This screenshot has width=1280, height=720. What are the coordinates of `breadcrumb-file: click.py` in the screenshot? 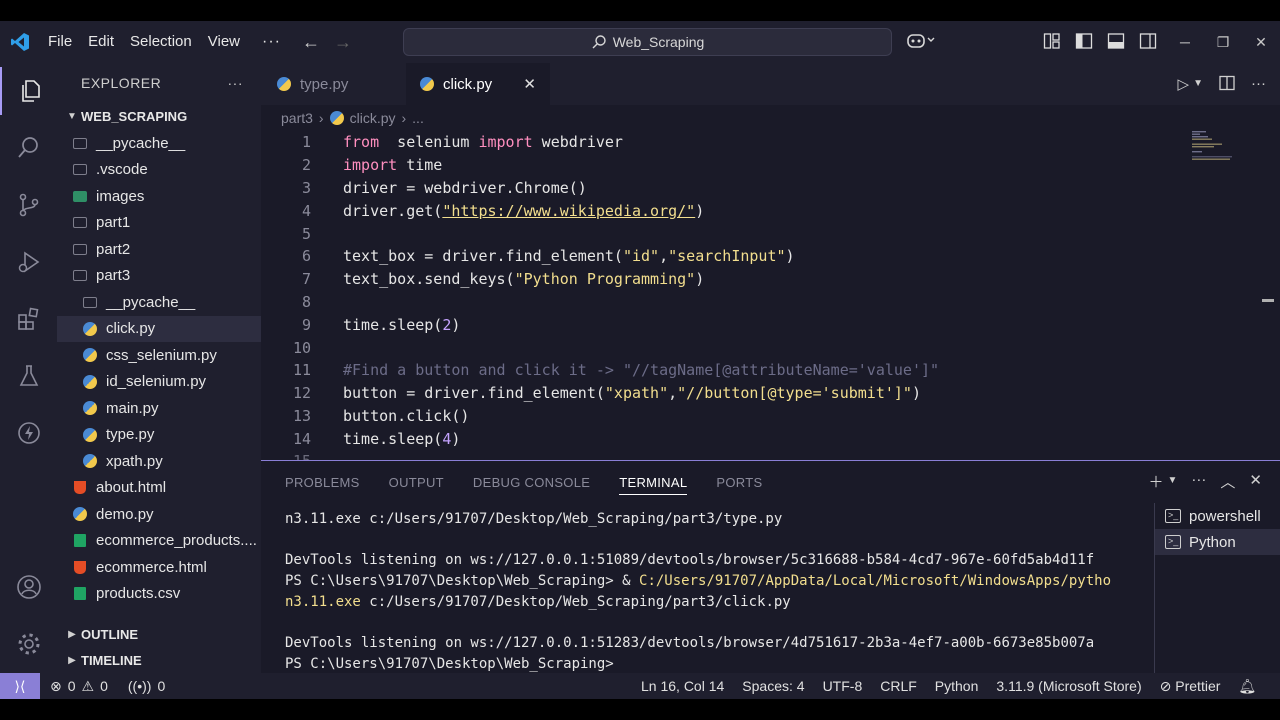 It's located at (373, 118).